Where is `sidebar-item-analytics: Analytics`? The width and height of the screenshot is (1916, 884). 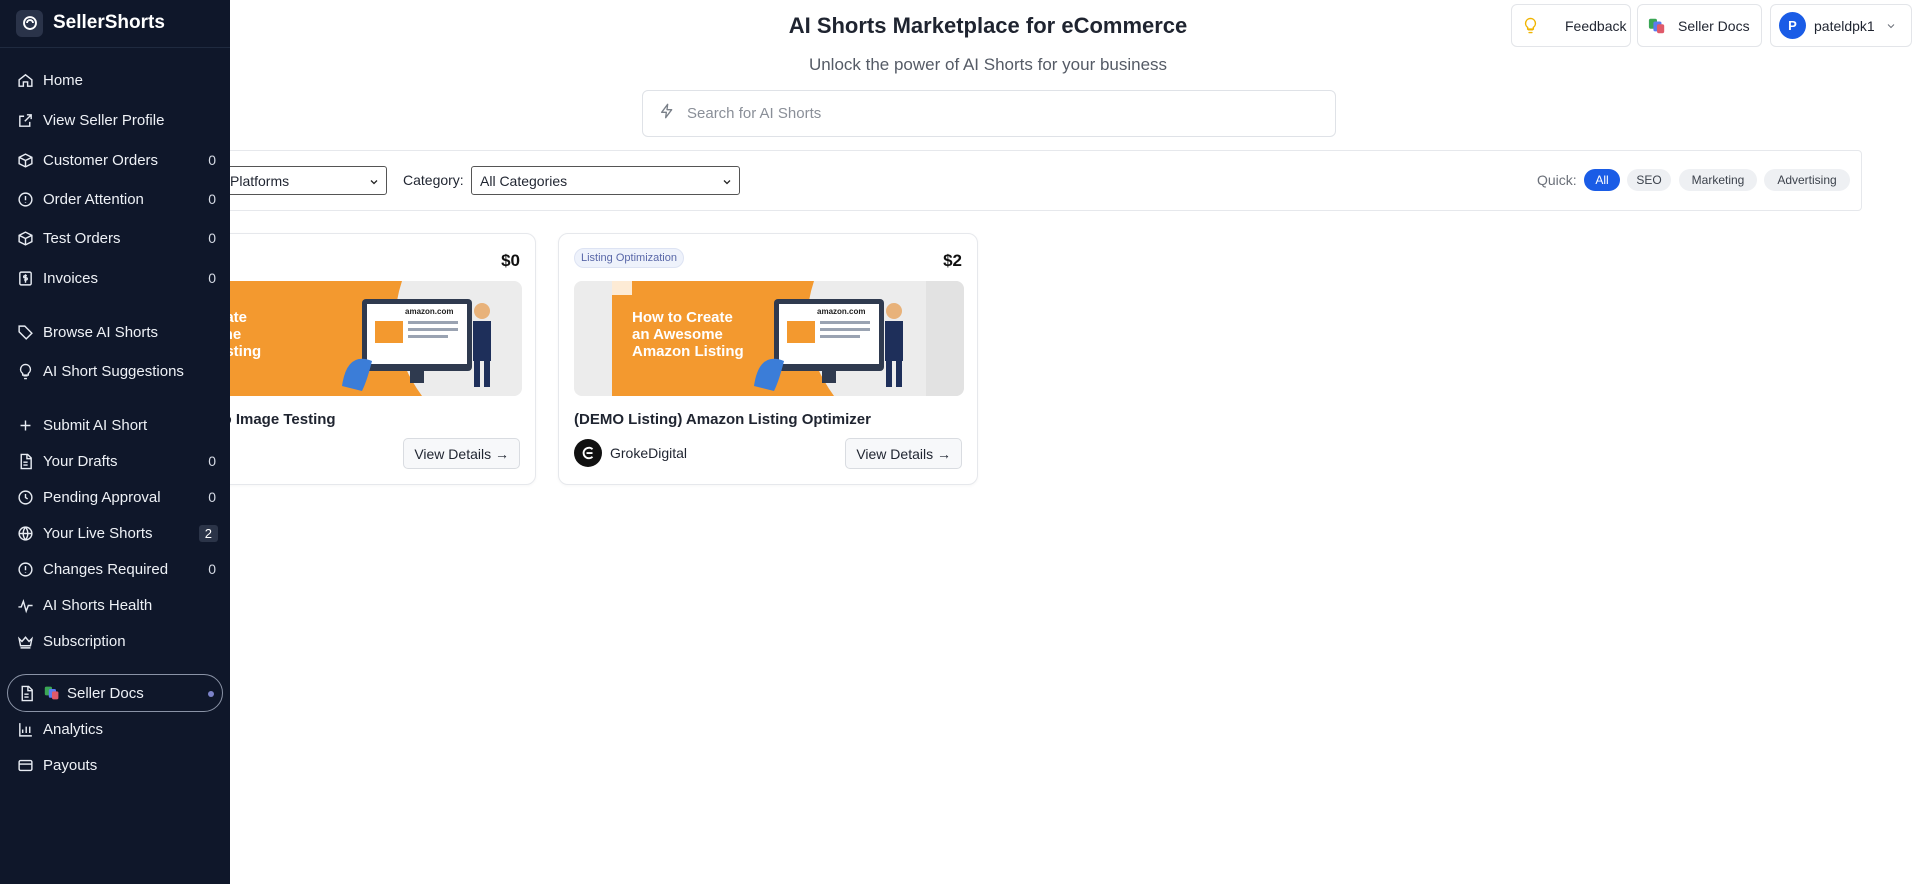
sidebar-item-analytics: Analytics is located at coordinates (115, 729).